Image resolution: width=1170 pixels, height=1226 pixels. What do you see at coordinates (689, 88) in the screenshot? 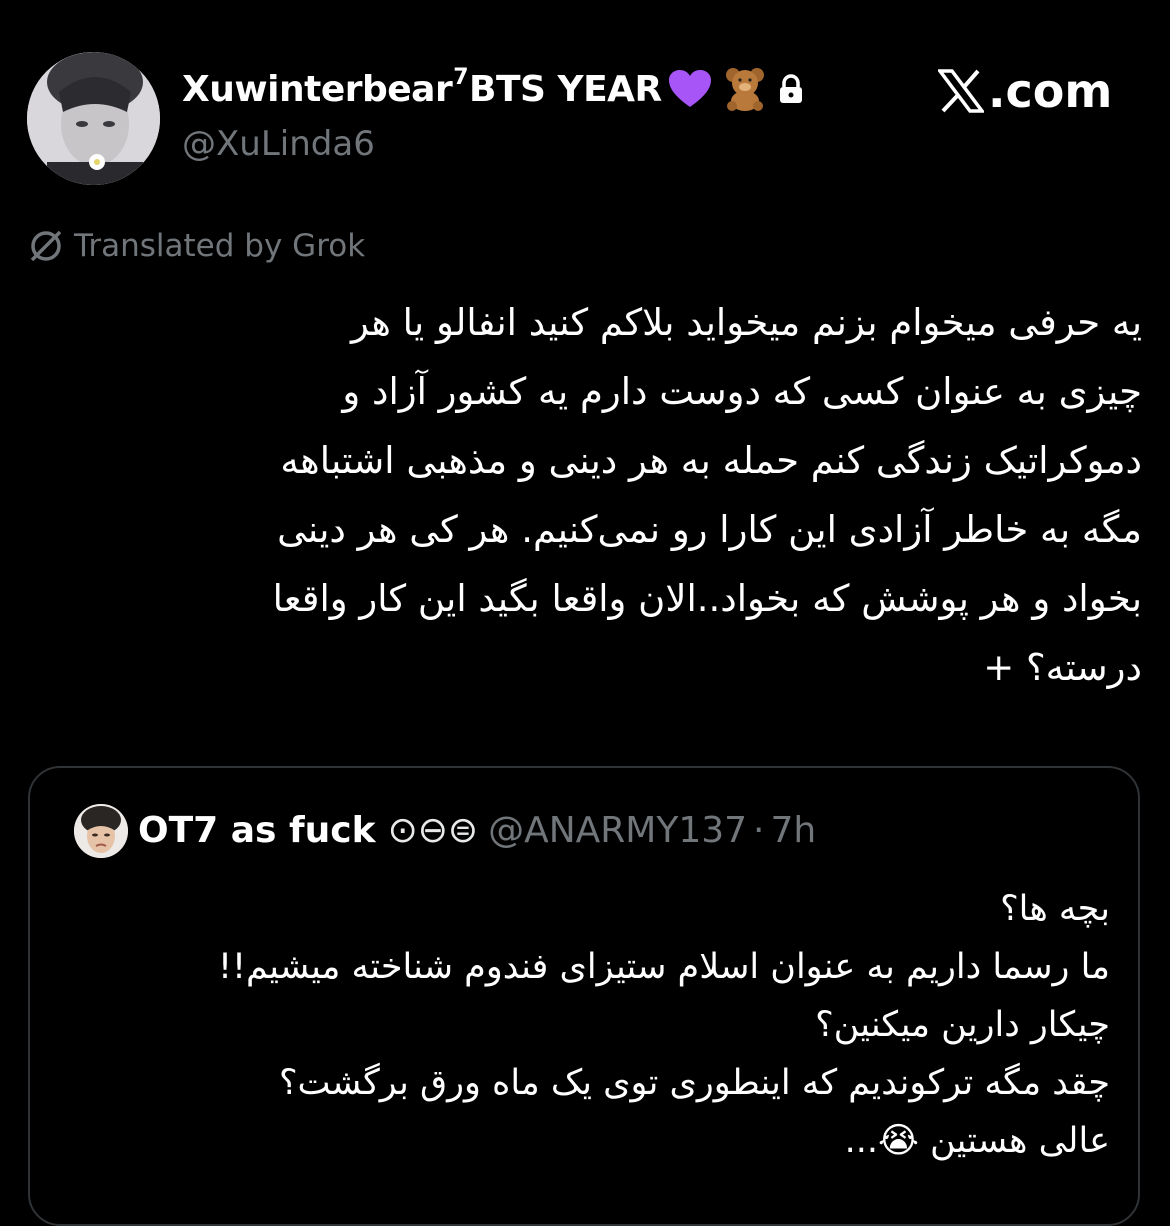
I see `purple-heart-icon` at bounding box center [689, 88].